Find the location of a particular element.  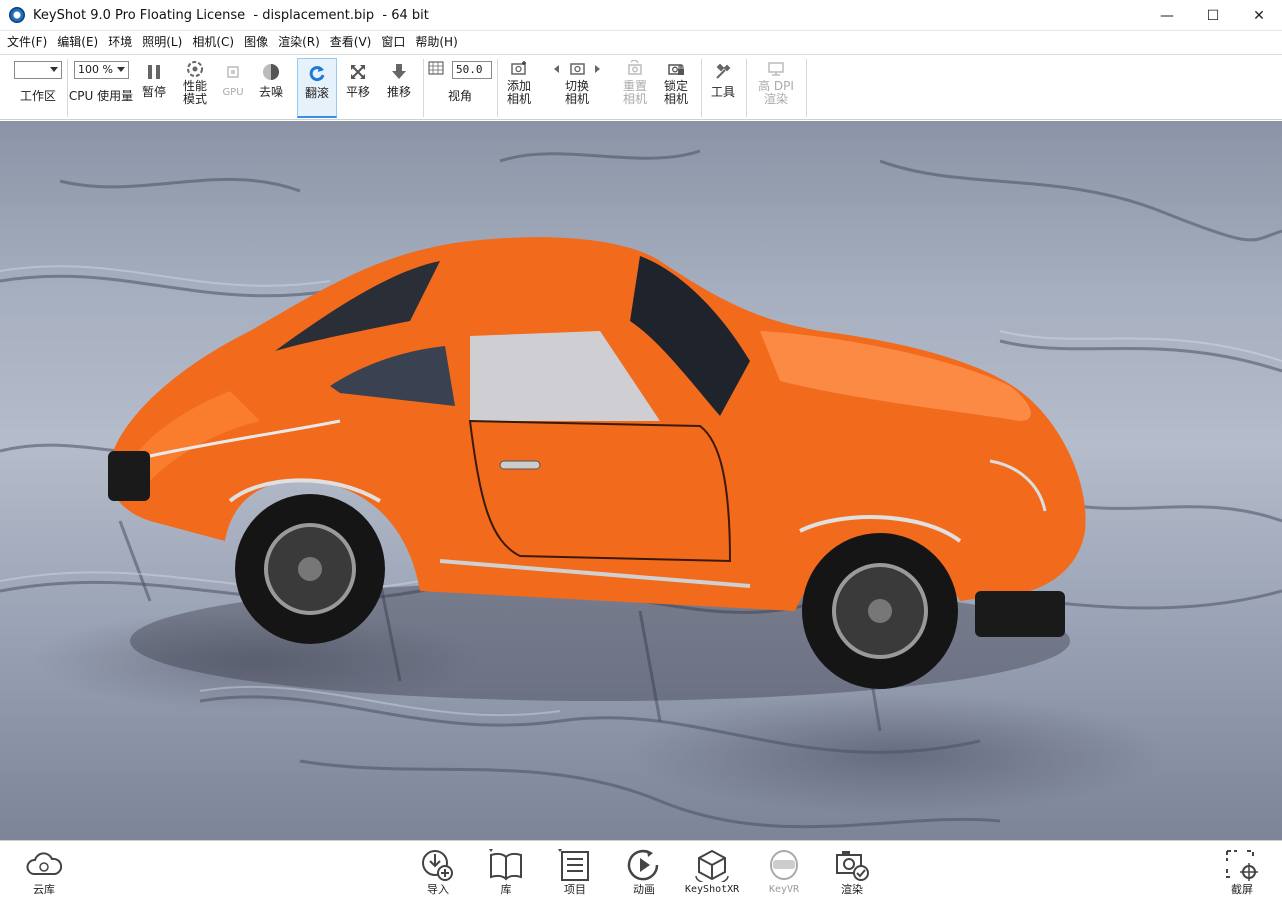

bottom-bar: 云库 导入 库 项目 动画 KeyShotXR KeyVR 渲染 截屏 is located at coordinates (641, 872).